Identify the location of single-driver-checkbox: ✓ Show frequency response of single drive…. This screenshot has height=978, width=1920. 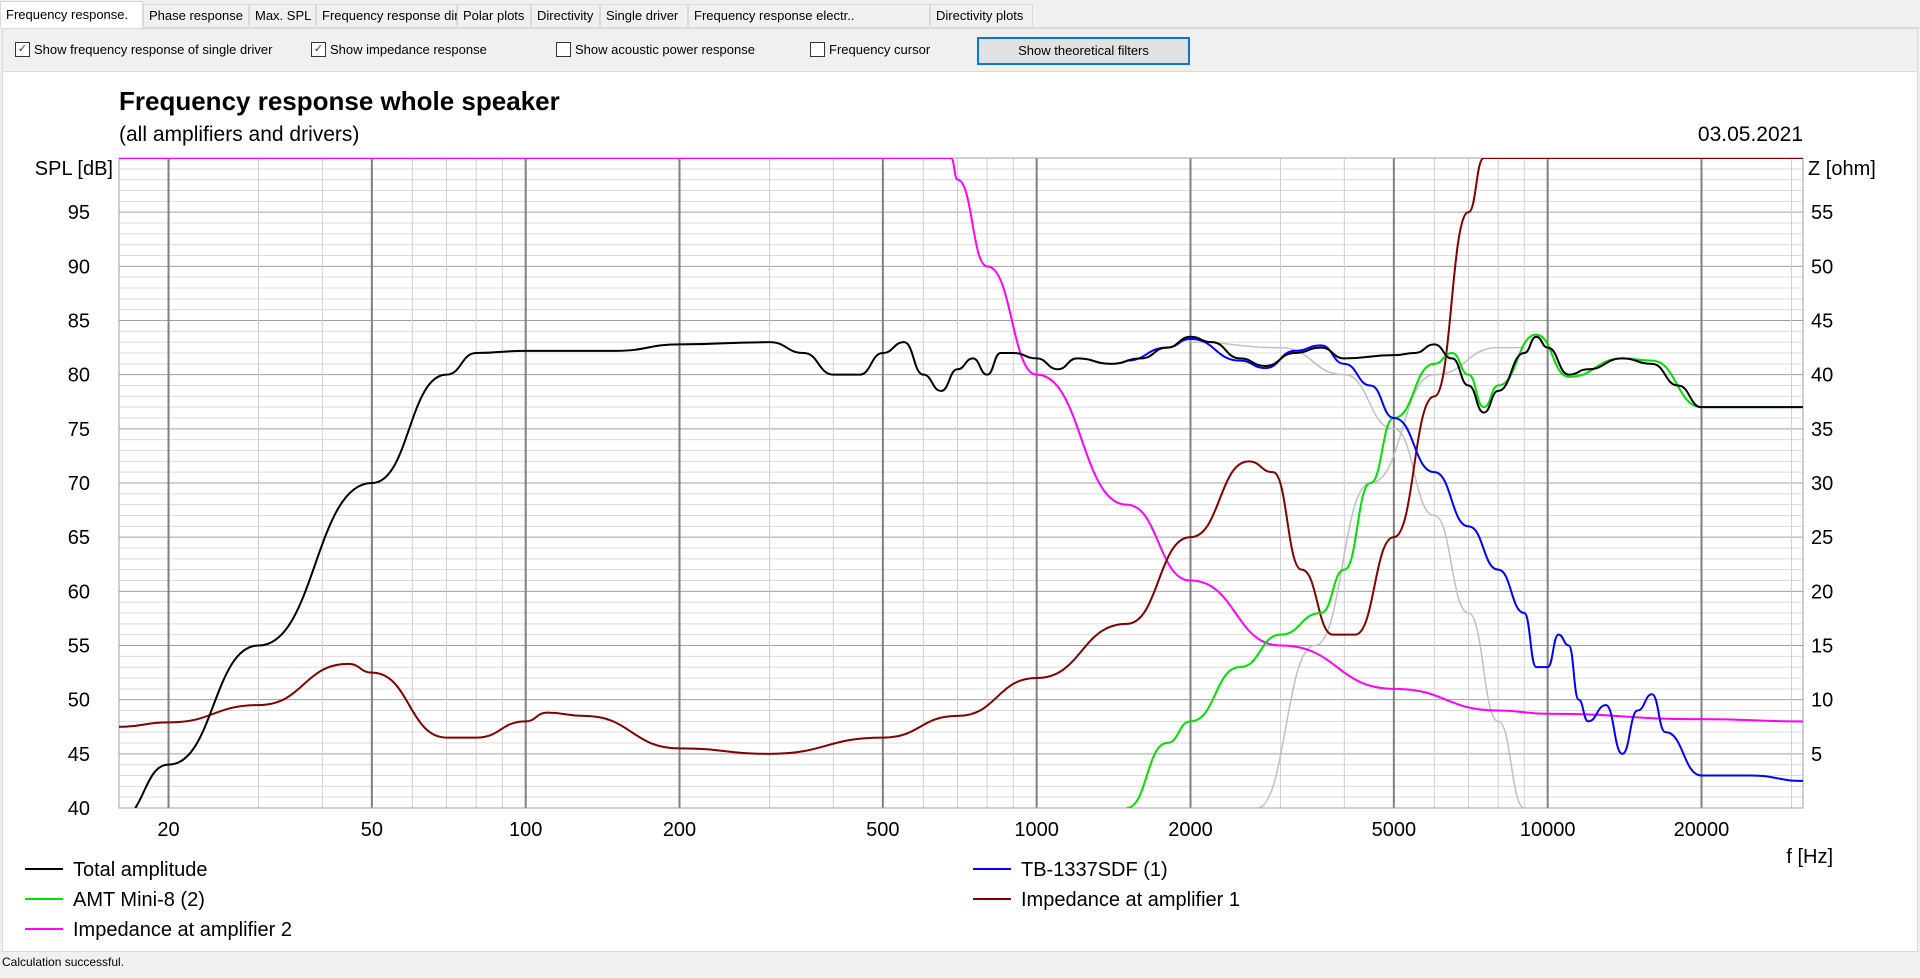
(143, 49).